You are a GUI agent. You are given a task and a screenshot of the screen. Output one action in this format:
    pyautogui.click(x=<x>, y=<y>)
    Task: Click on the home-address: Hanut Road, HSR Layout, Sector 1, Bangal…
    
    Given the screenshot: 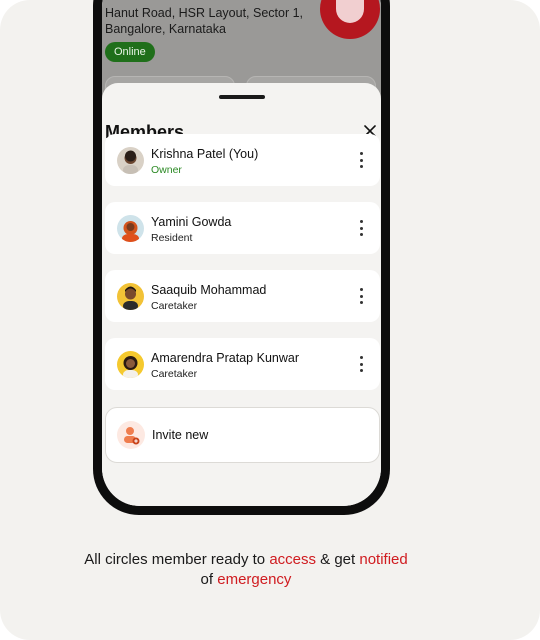 What is the action you would take?
    pyautogui.click(x=215, y=21)
    